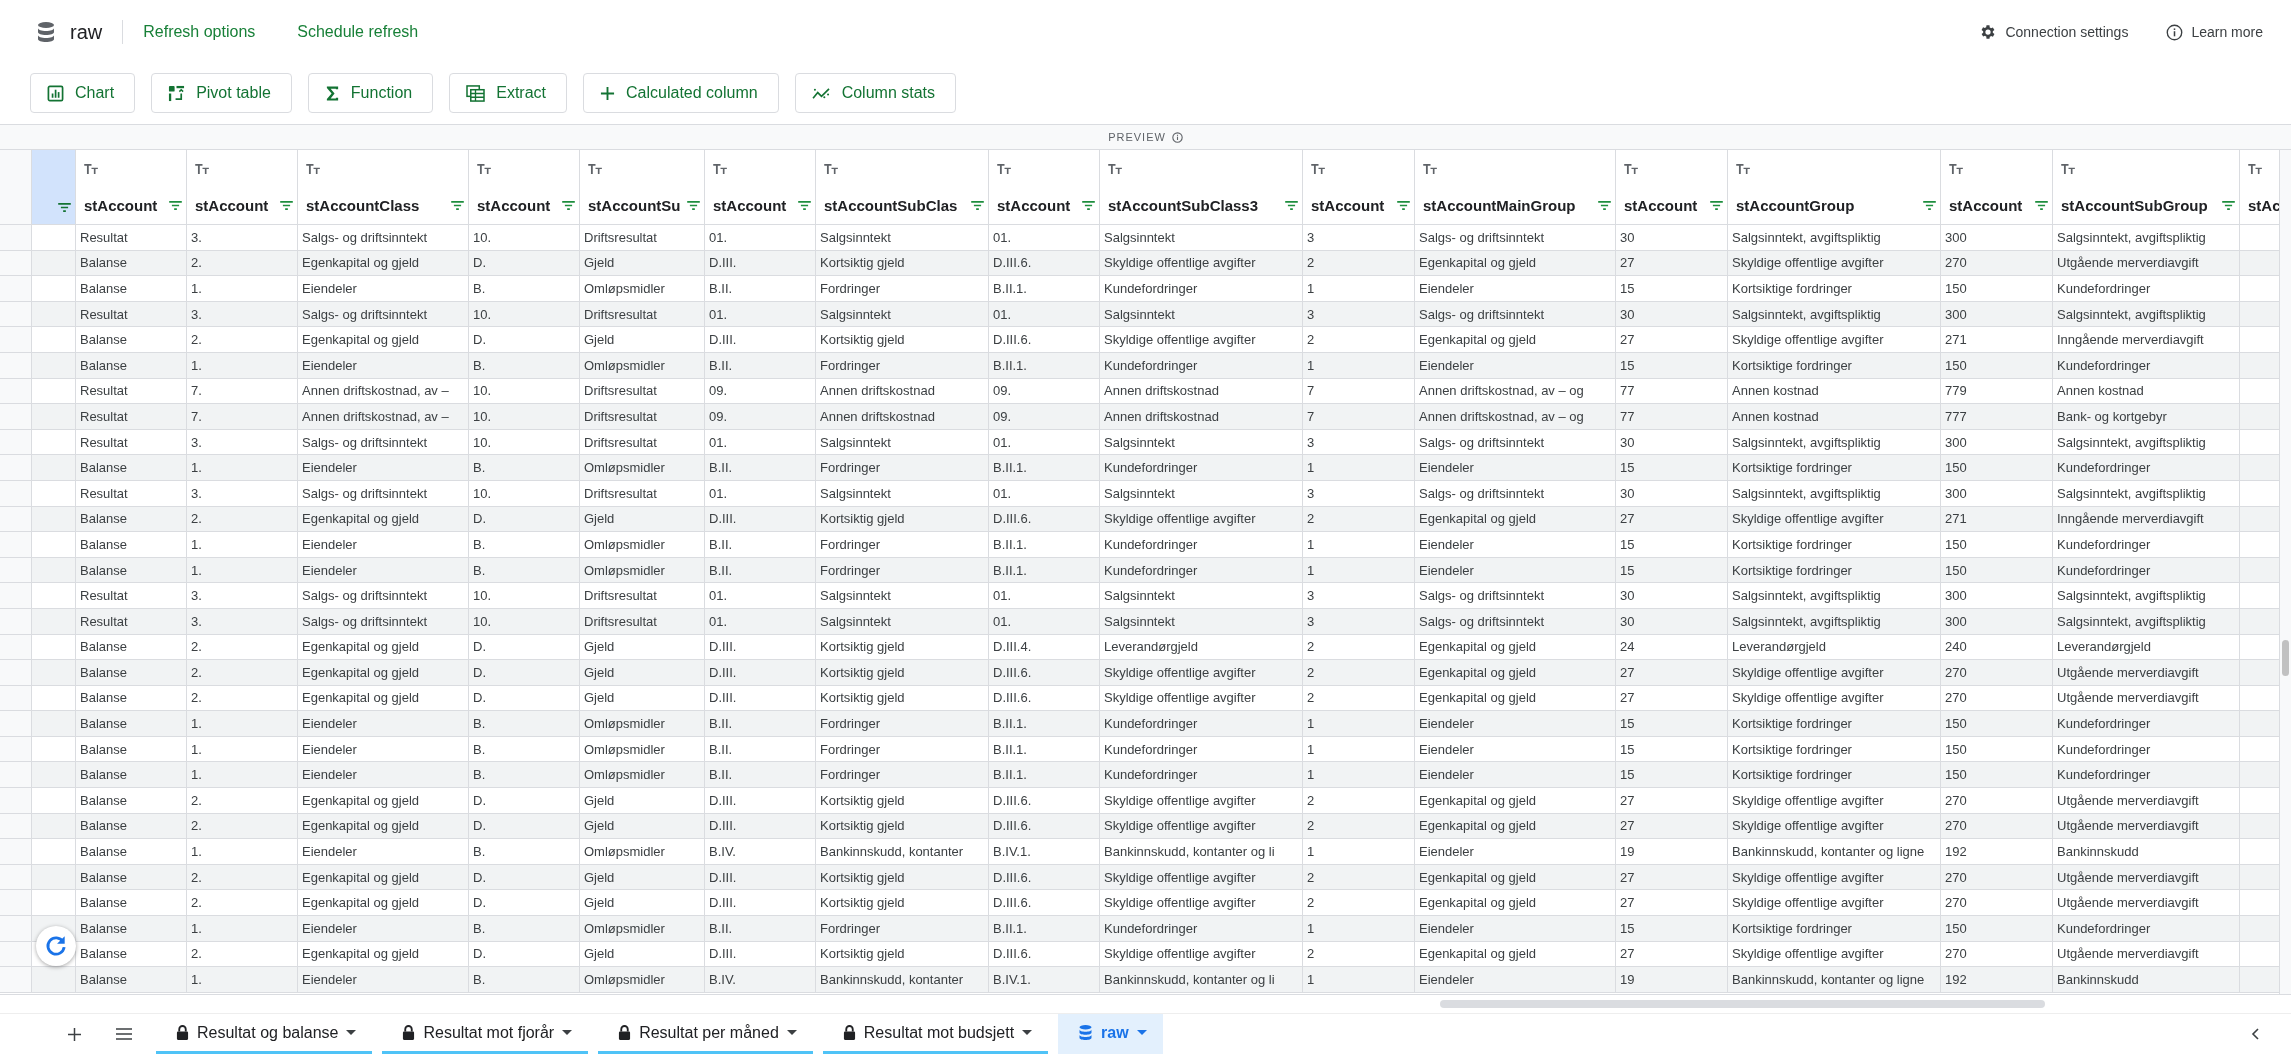  What do you see at coordinates (1311, 877) in the screenshot?
I see `table-cell: 2` at bounding box center [1311, 877].